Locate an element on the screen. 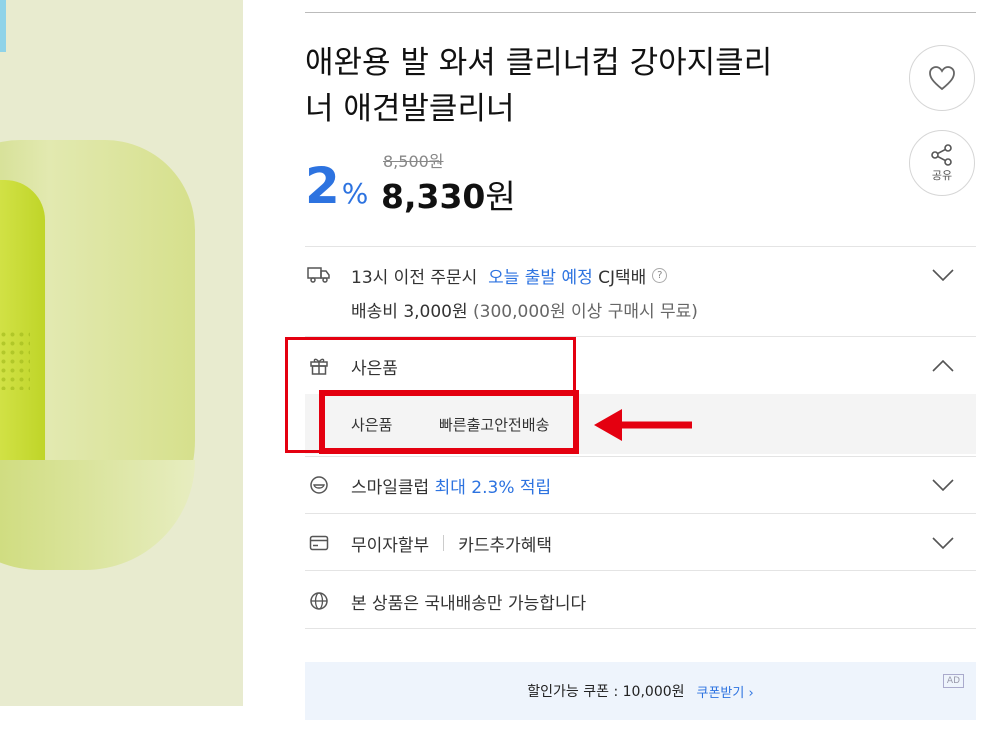 Image resolution: width=1000 pixels, height=748 pixels. sale-price-unit: 원 is located at coordinates (500, 196).